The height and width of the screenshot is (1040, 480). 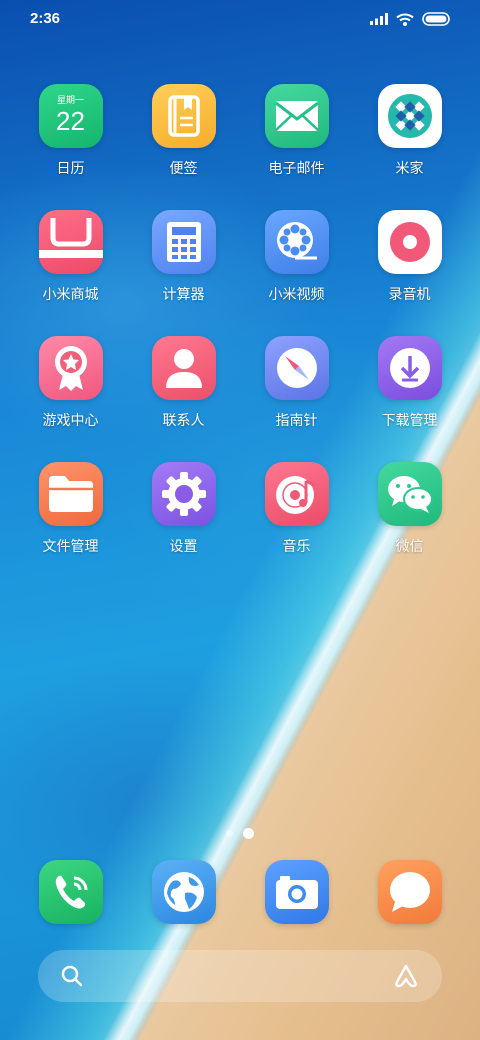 I want to click on app-label: 游戏中心, so click(x=70, y=421).